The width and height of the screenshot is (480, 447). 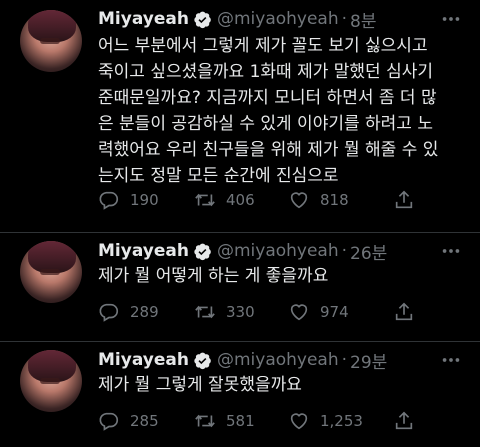 What do you see at coordinates (240, 200) in the screenshot?
I see `retweet-count: 406` at bounding box center [240, 200].